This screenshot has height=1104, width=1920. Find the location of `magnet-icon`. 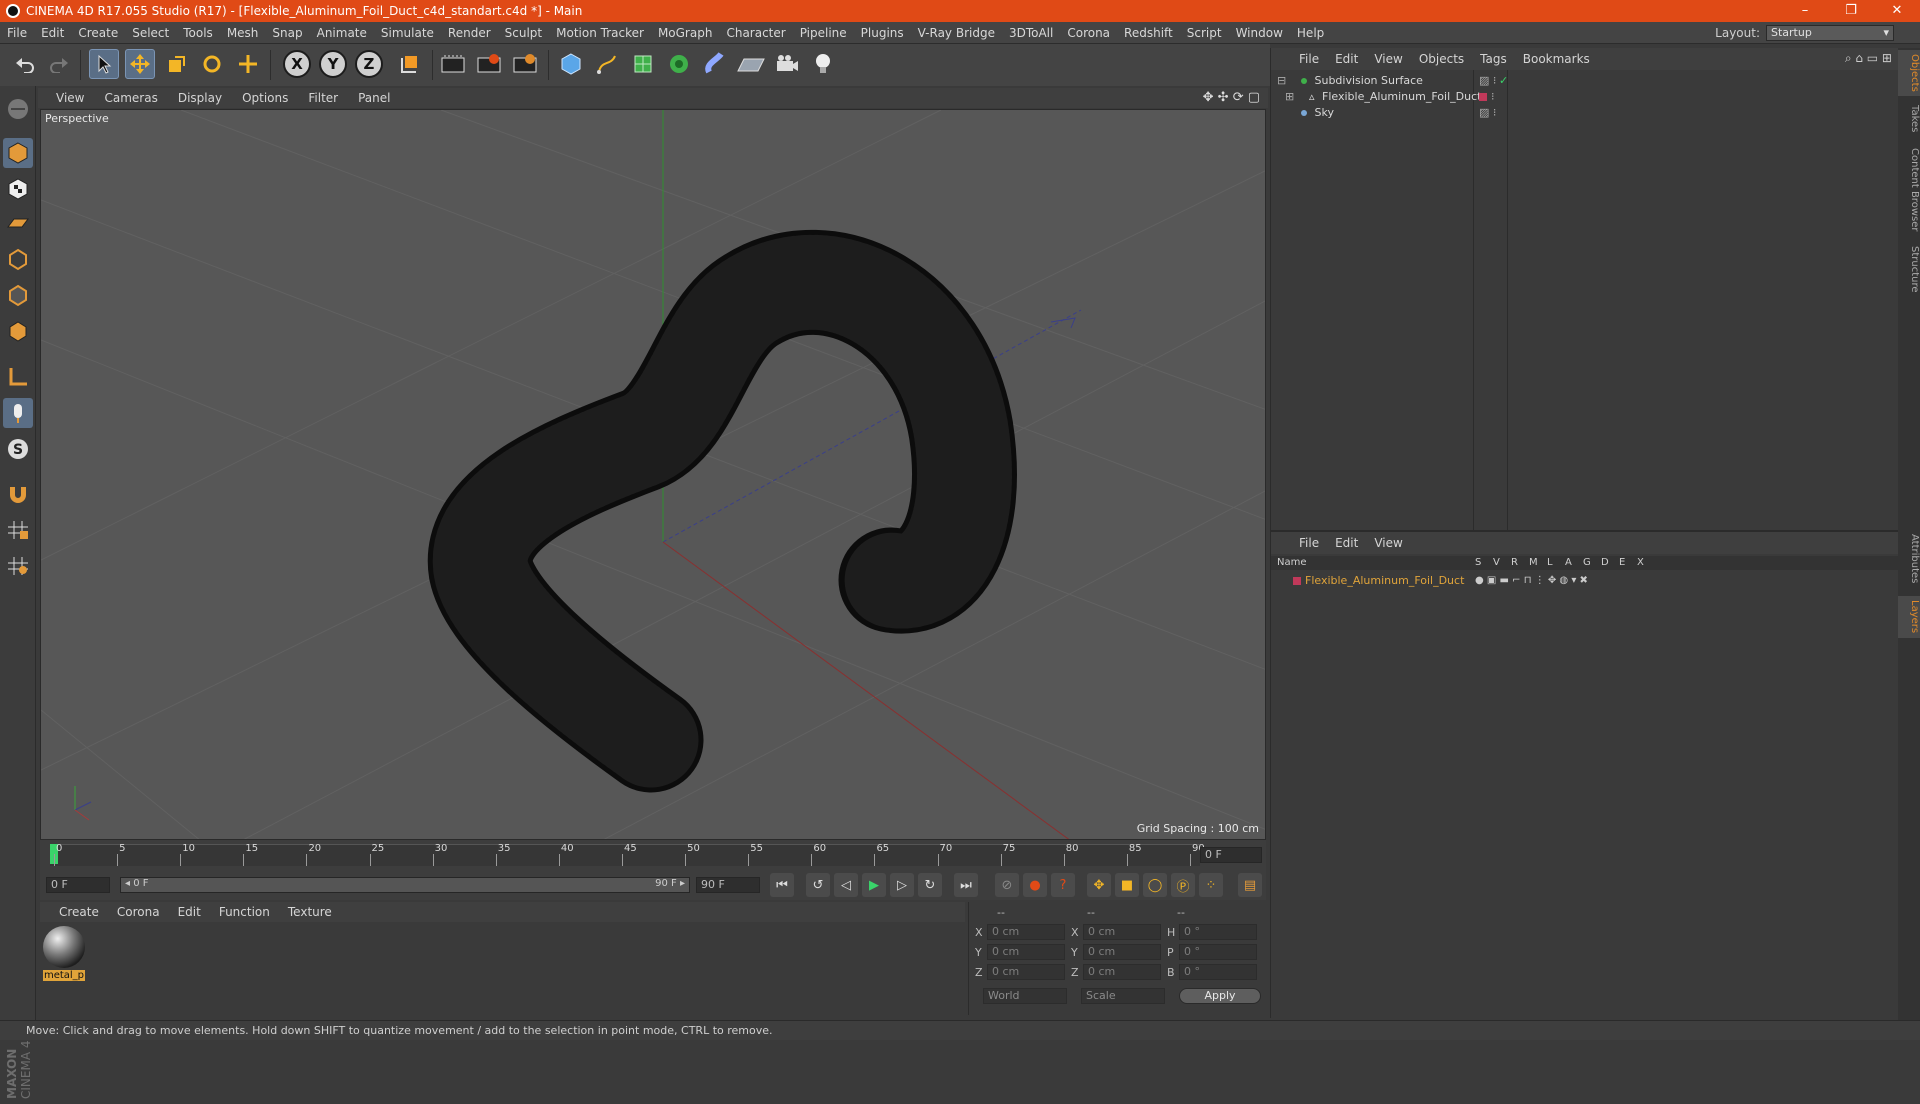

magnet-icon is located at coordinates (18, 493).